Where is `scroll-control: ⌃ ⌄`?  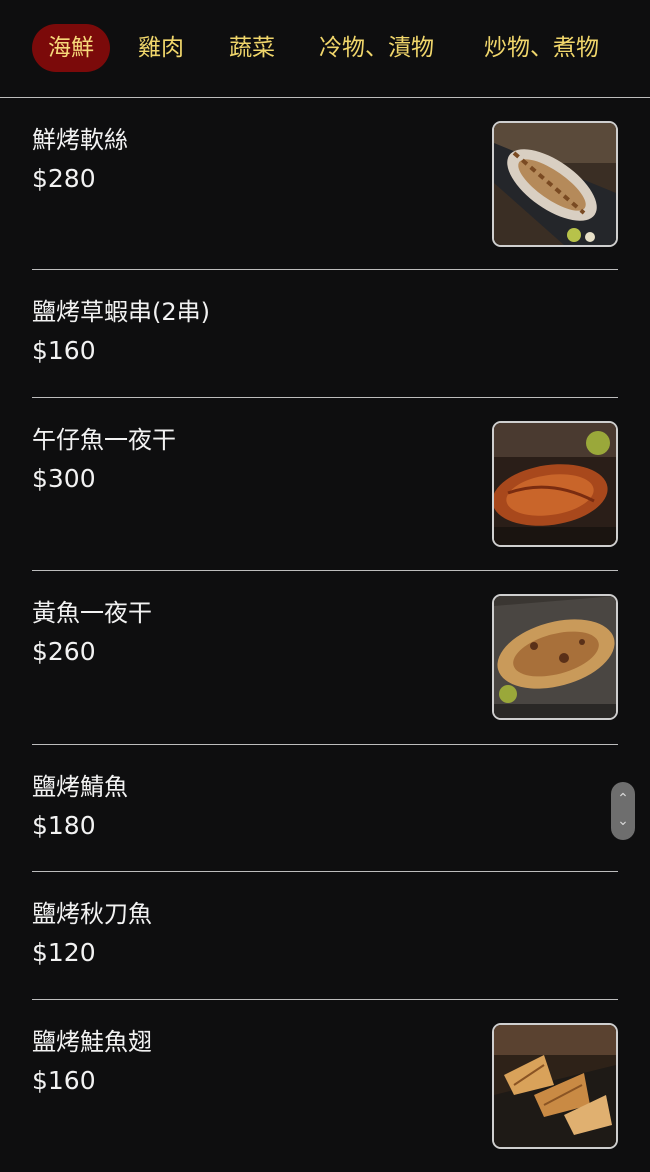 scroll-control: ⌃ ⌄ is located at coordinates (623, 811).